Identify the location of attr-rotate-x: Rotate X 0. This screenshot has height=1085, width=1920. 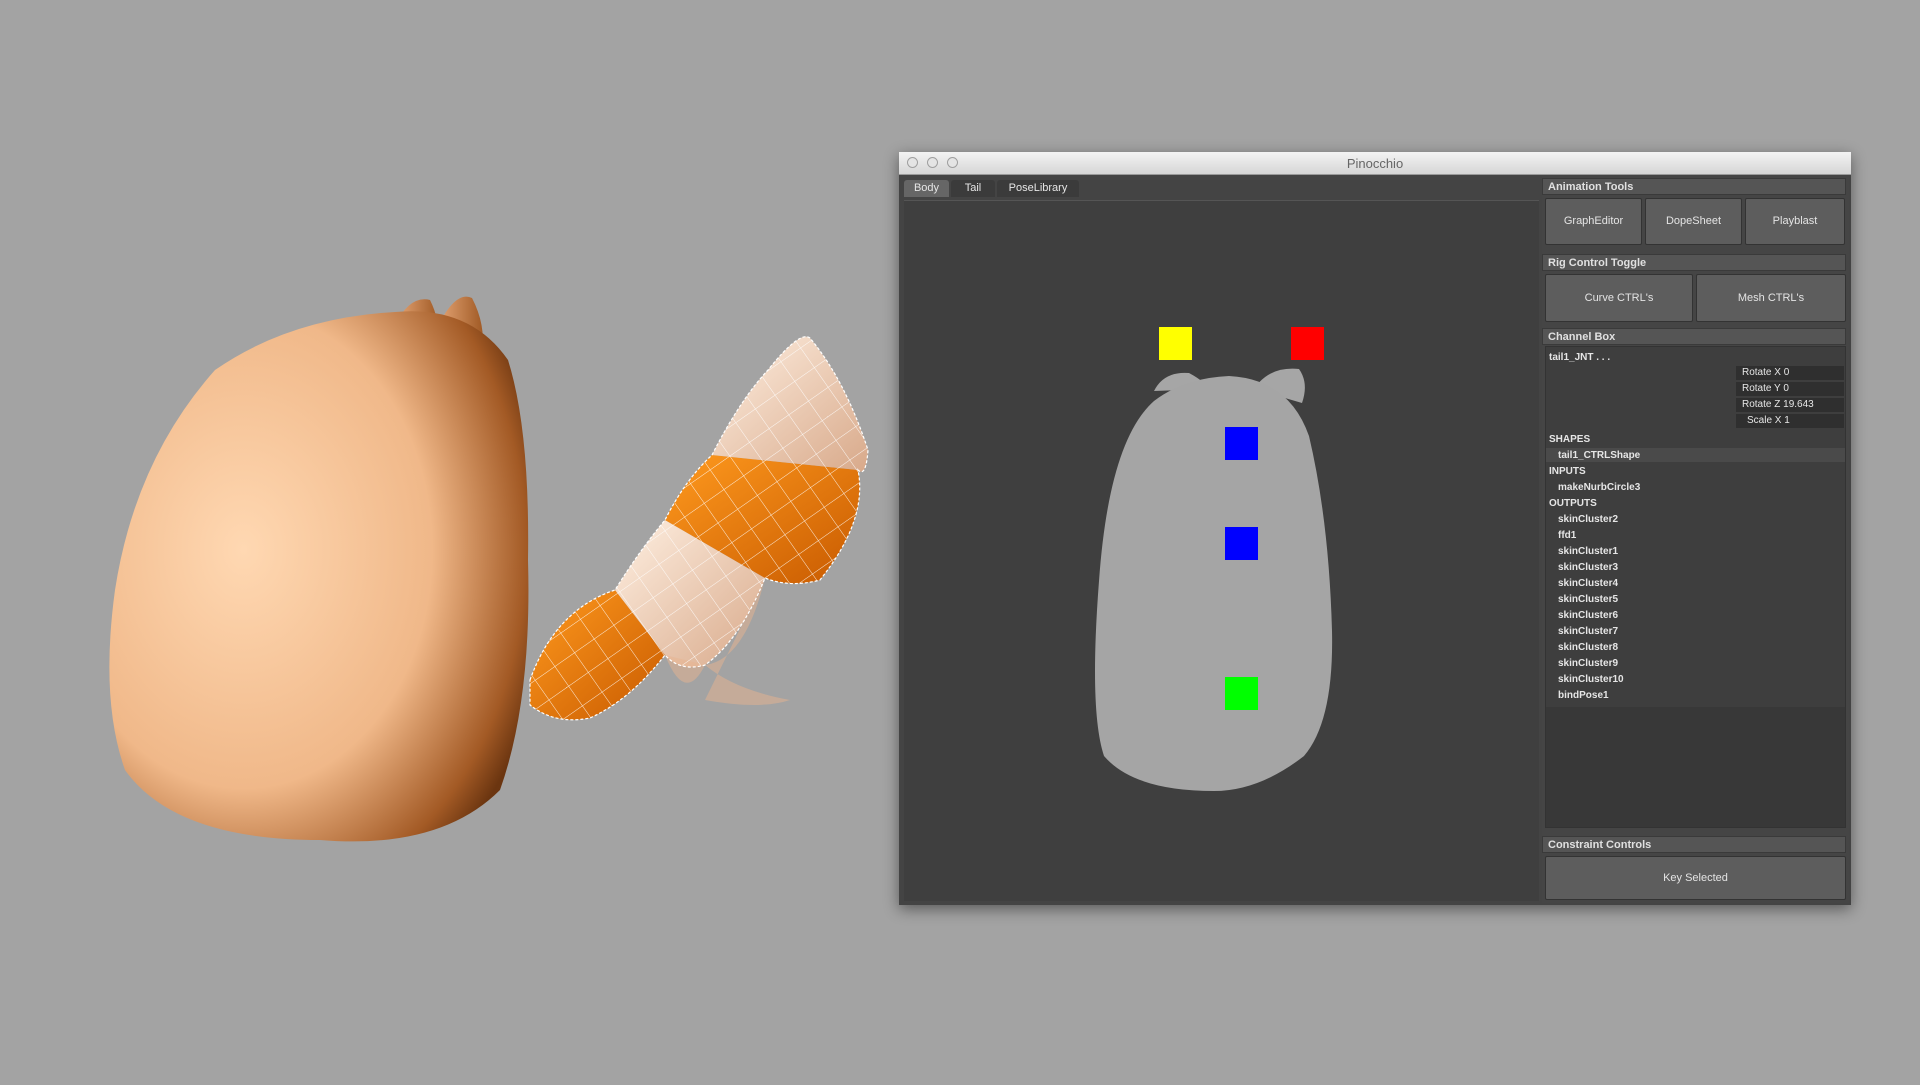
(1790, 373).